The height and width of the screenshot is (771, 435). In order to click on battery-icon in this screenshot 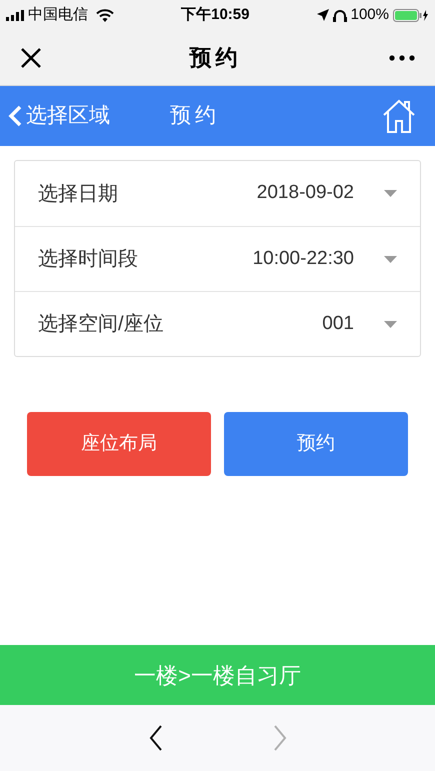, I will do `click(411, 15)`.